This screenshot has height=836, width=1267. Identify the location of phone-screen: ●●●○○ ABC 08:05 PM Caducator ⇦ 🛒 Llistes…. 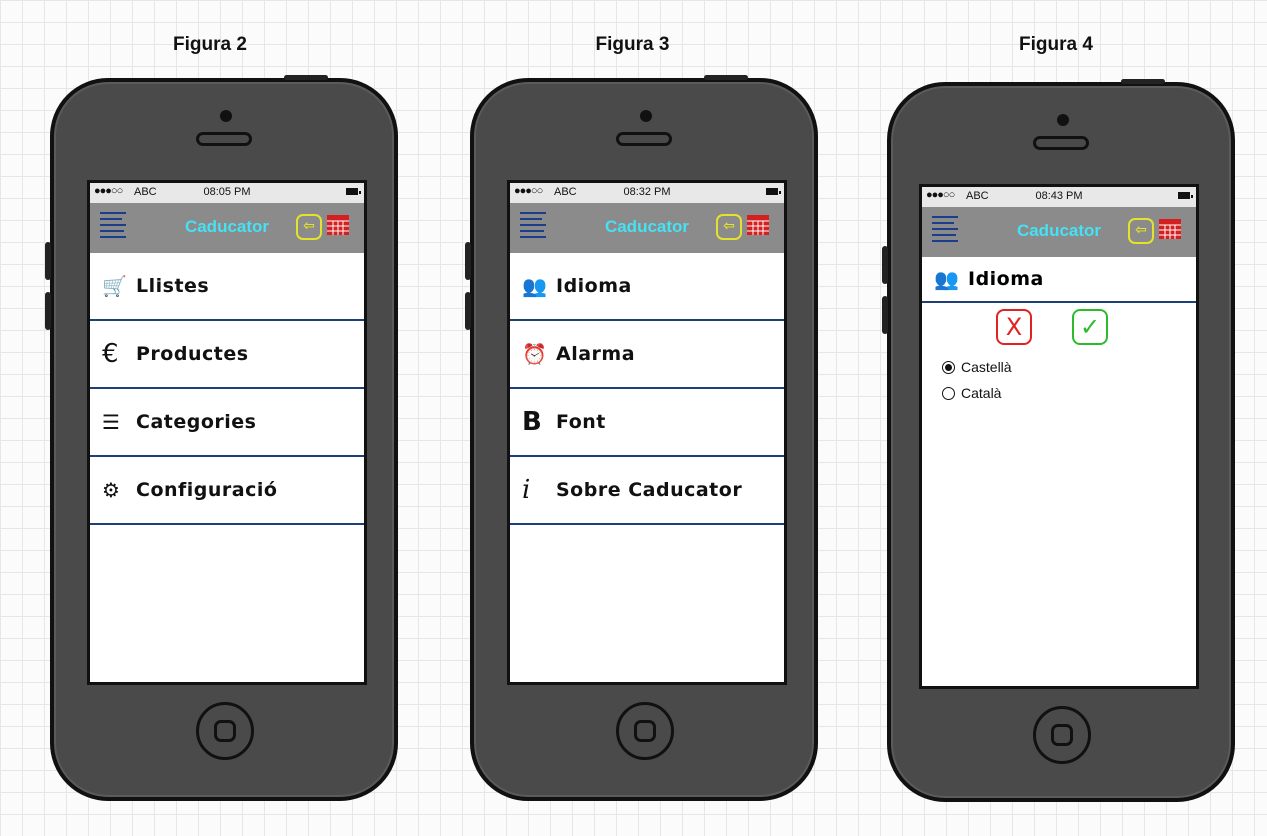
(227, 432).